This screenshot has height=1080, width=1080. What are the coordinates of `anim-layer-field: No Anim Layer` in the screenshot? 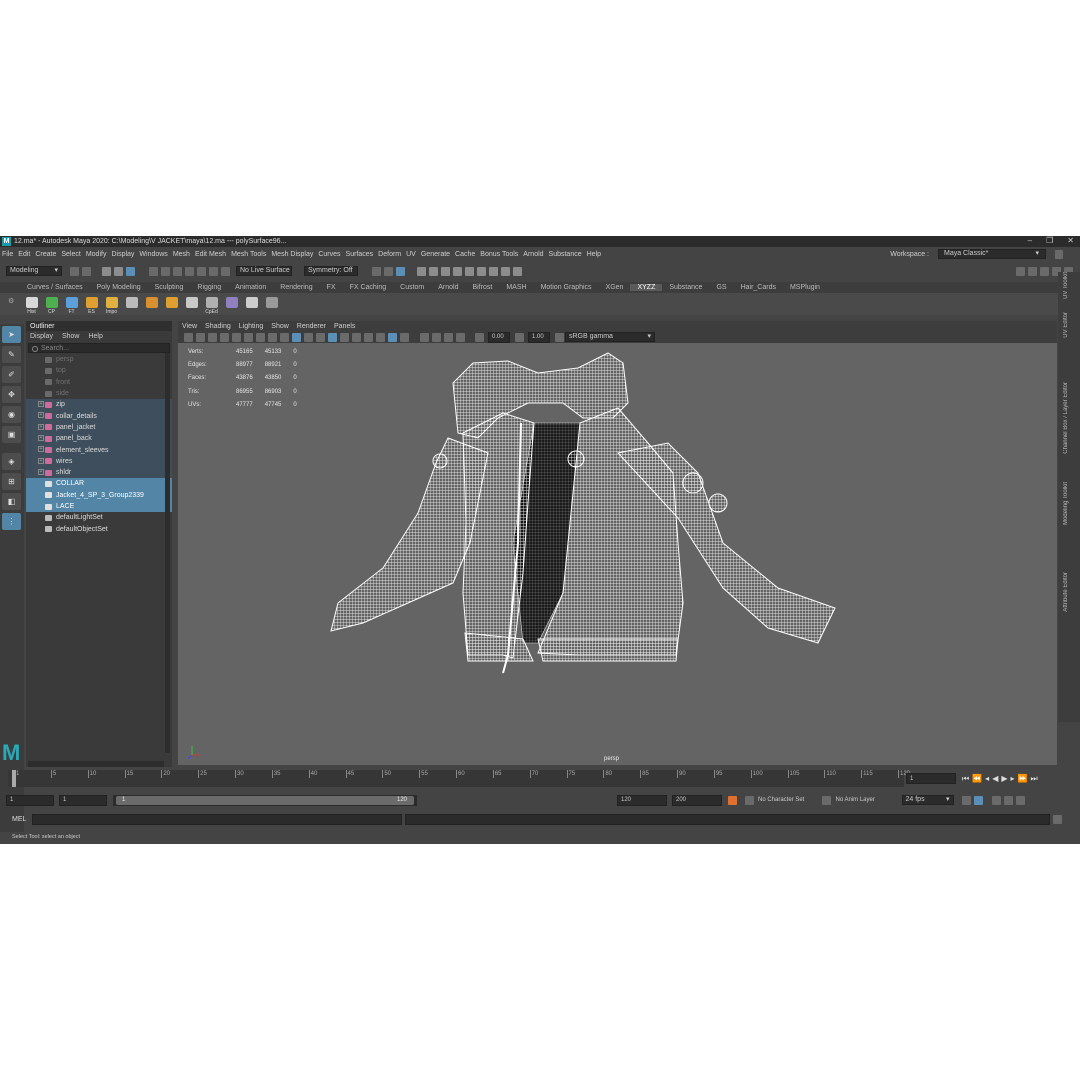 It's located at (866, 800).